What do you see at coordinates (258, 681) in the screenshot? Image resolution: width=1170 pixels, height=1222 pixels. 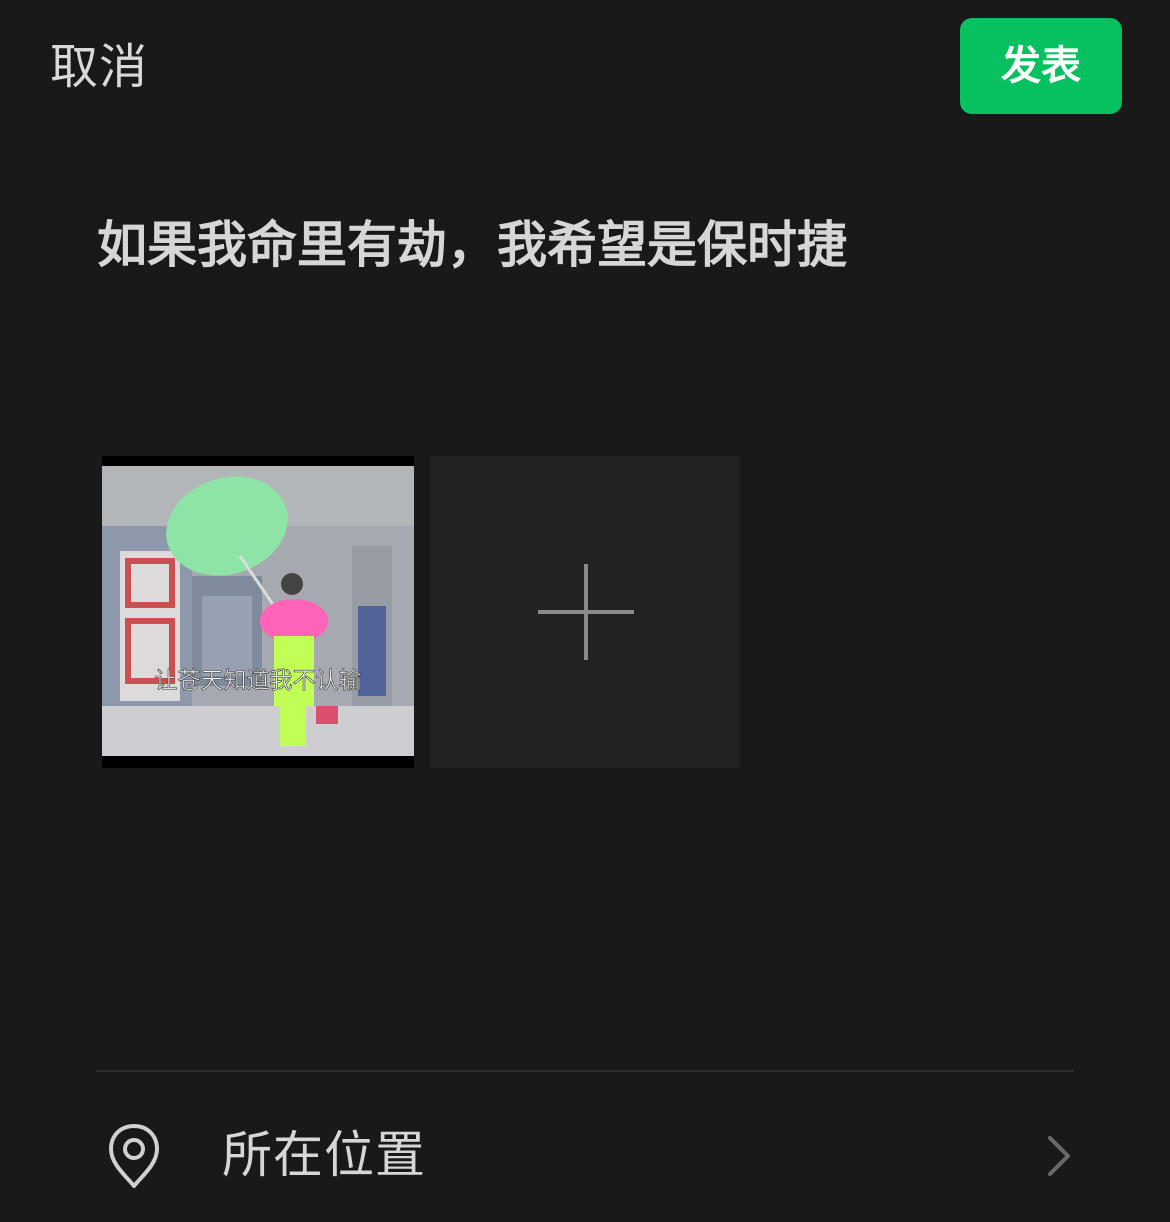 I see `thumbnail-caption: 让苍天知道我不认输` at bounding box center [258, 681].